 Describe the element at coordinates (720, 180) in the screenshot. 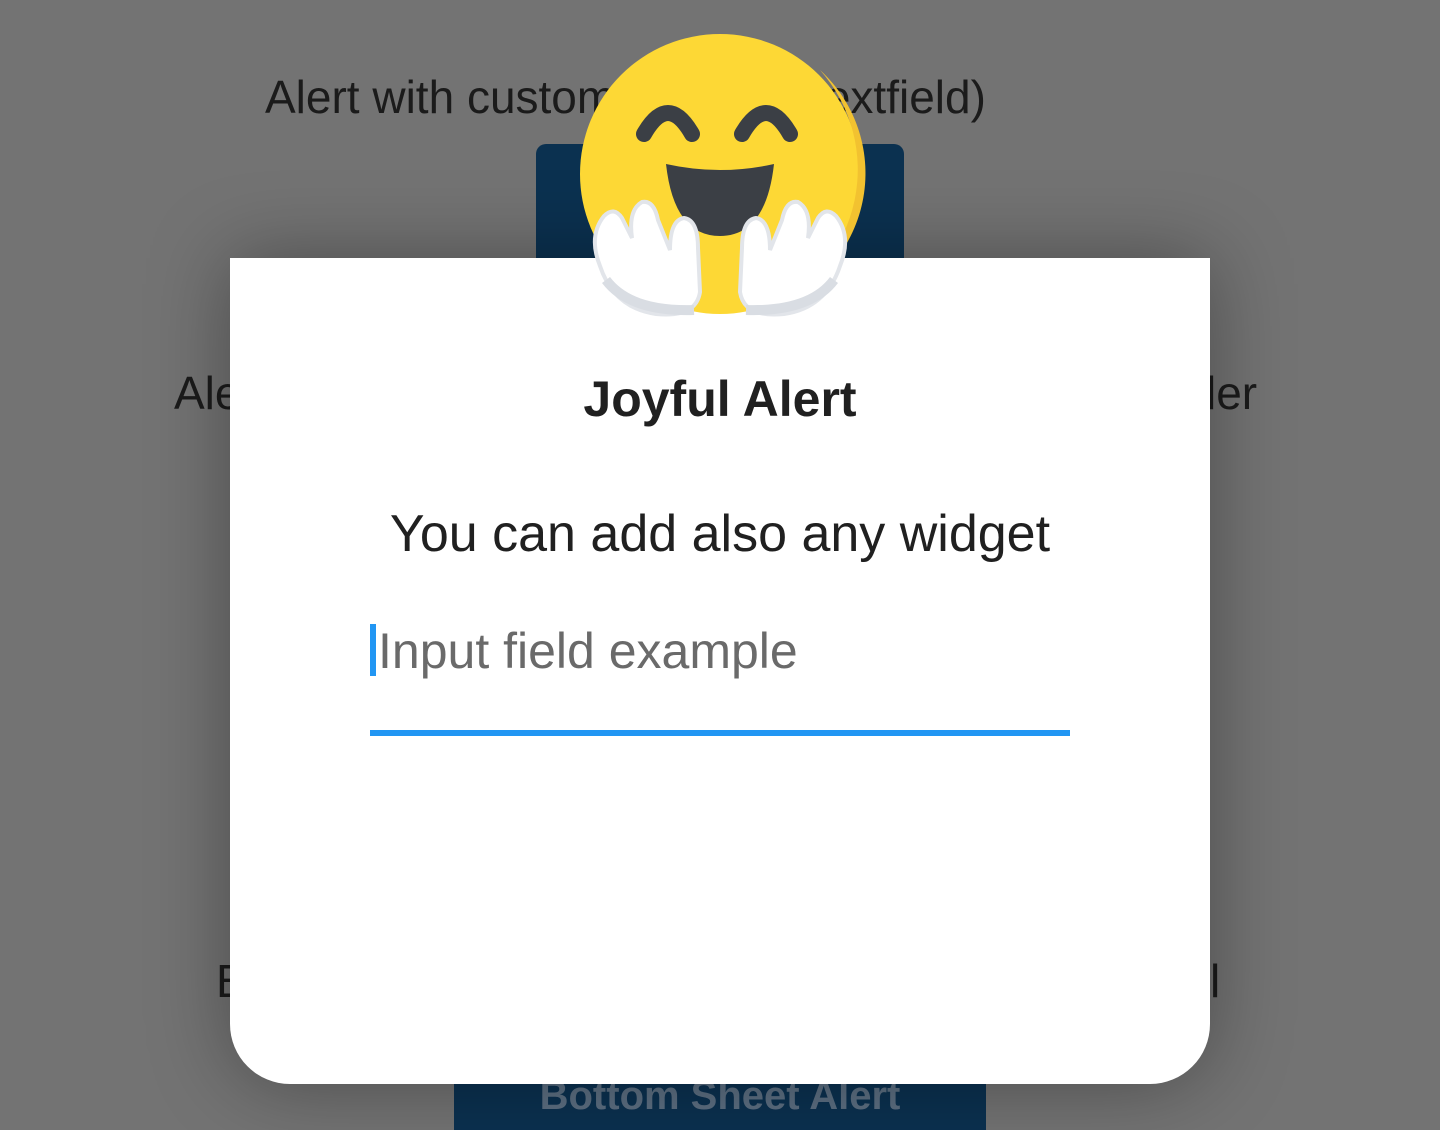

I see `hugging-face-emoji-icon` at that location.